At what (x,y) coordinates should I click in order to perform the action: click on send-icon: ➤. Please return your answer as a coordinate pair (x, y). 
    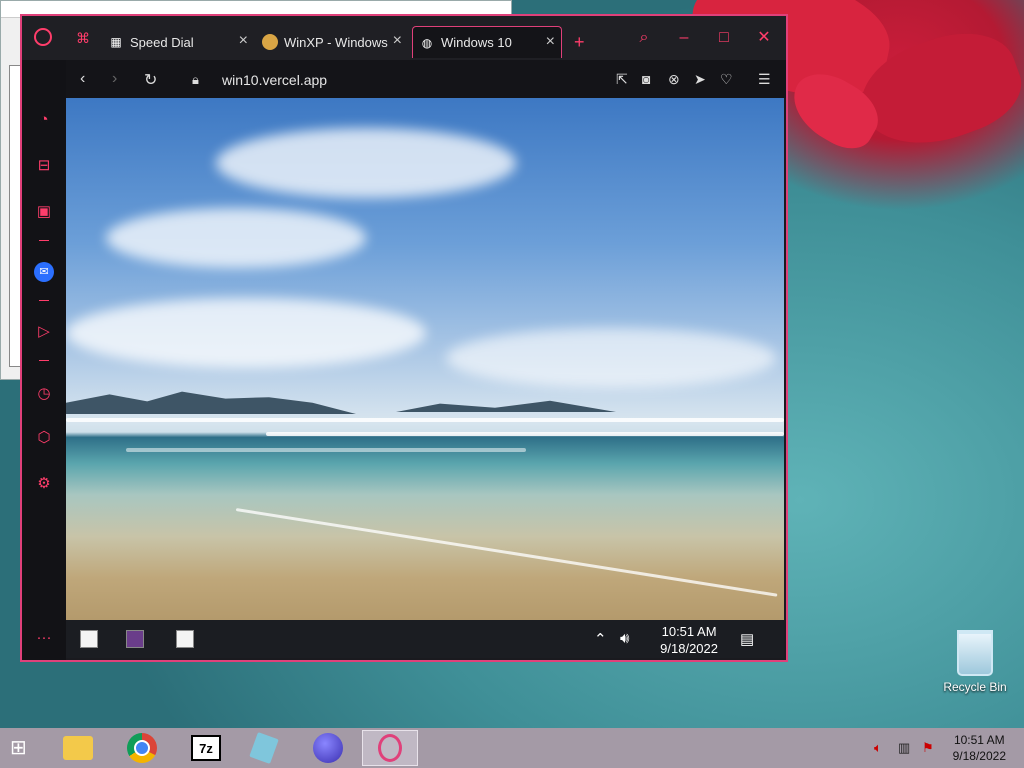
    Looking at the image, I should click on (700, 79).